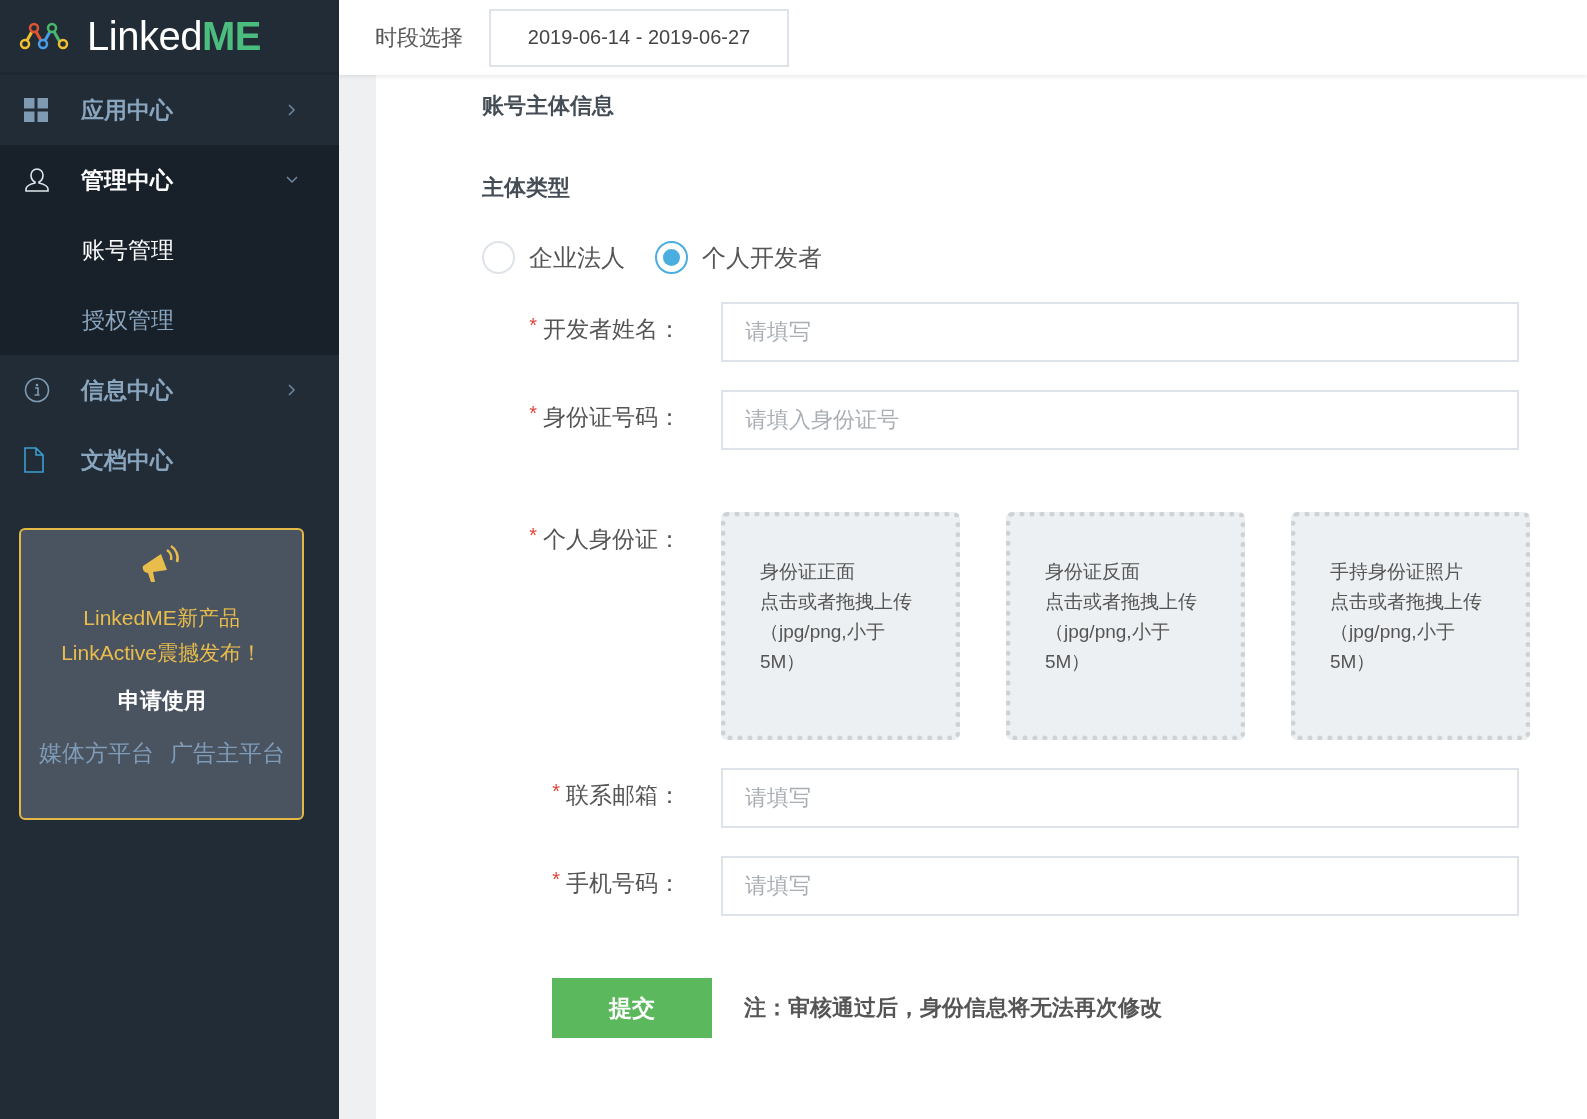  What do you see at coordinates (623, 883) in the screenshot?
I see `field-label: 手机号码：` at bounding box center [623, 883].